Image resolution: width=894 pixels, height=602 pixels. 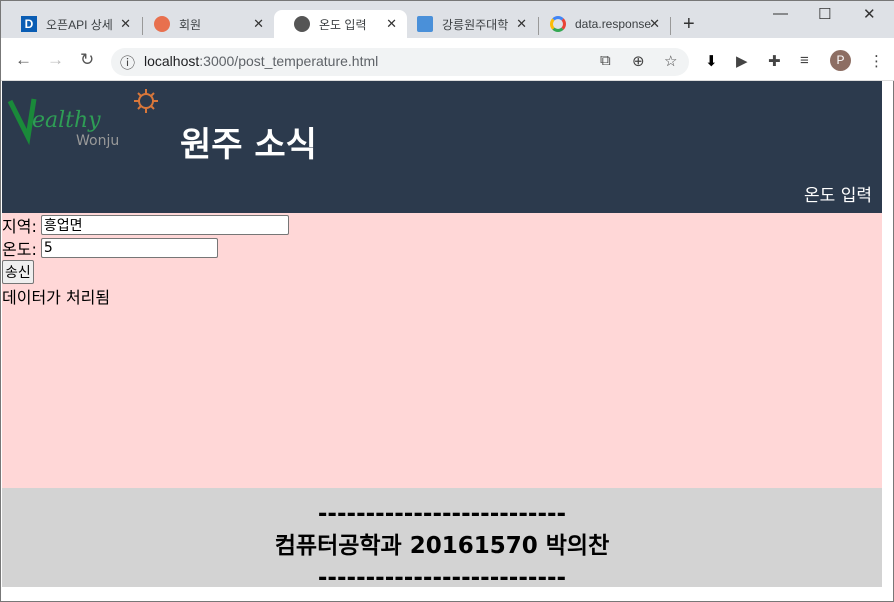 What do you see at coordinates (66, 120) in the screenshot?
I see `svg-text: ealthy` at bounding box center [66, 120].